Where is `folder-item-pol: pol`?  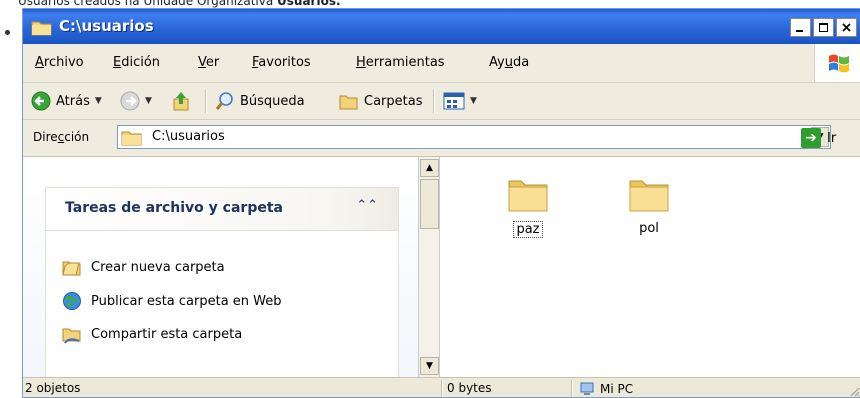 folder-item-pol: pol is located at coordinates (649, 204).